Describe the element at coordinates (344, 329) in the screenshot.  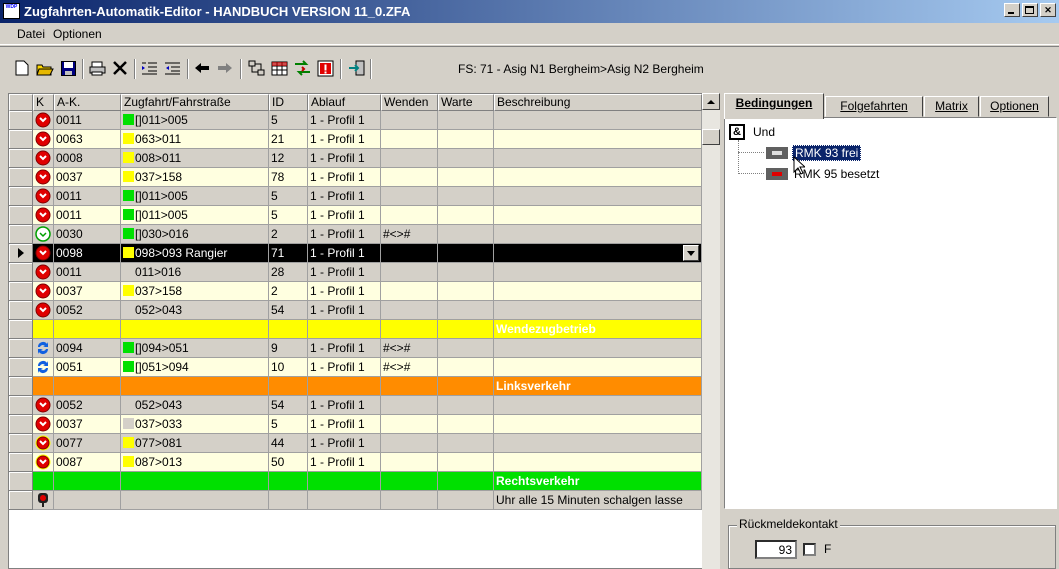
I see `cell-ablauf` at that location.